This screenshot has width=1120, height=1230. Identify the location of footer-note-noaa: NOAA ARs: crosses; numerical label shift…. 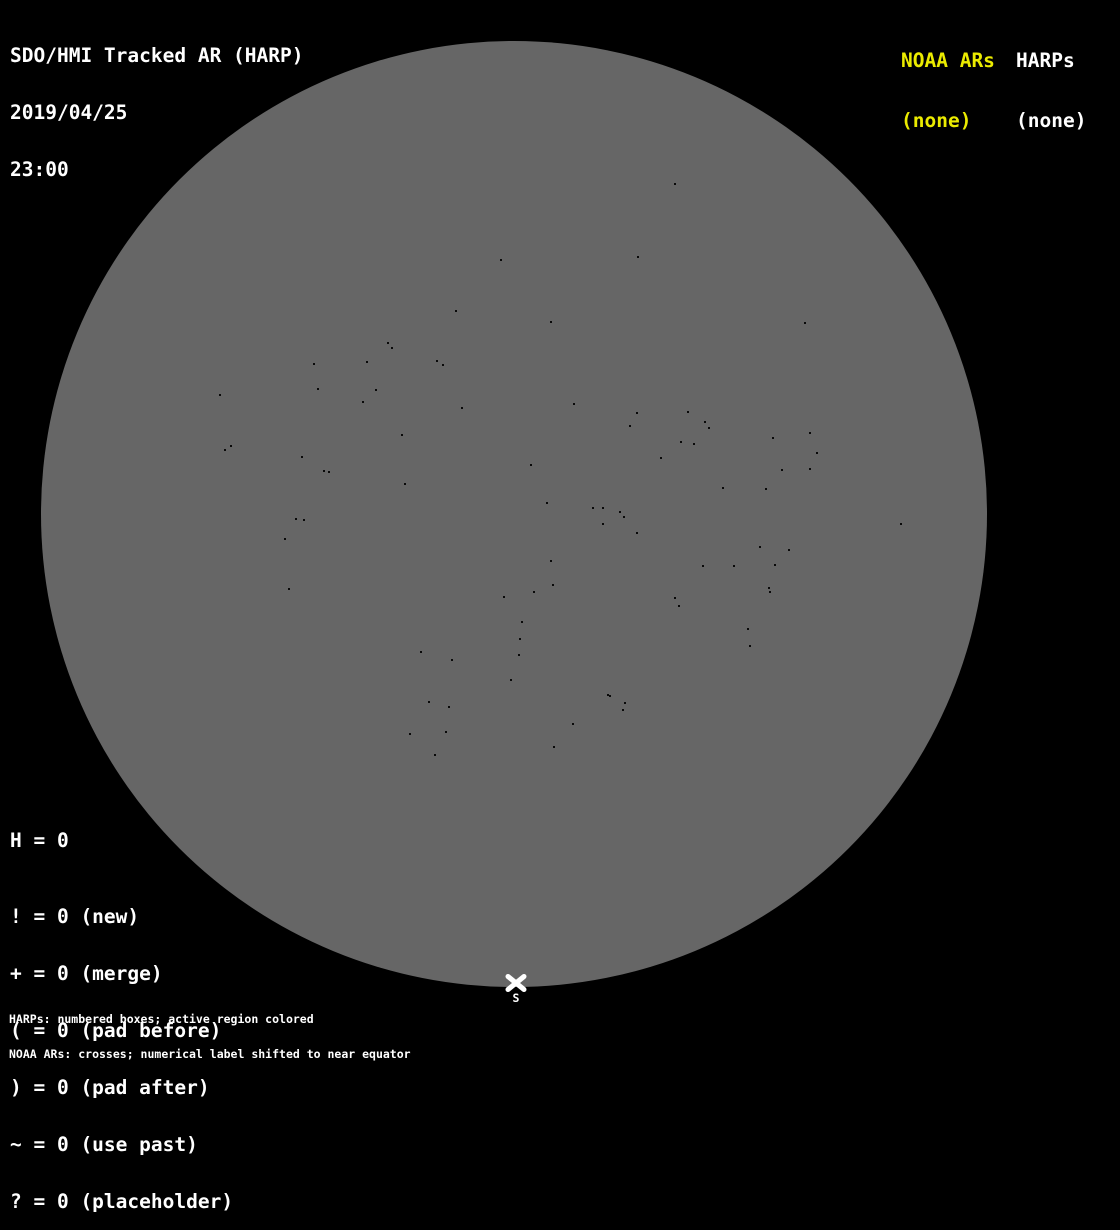
(210, 1053).